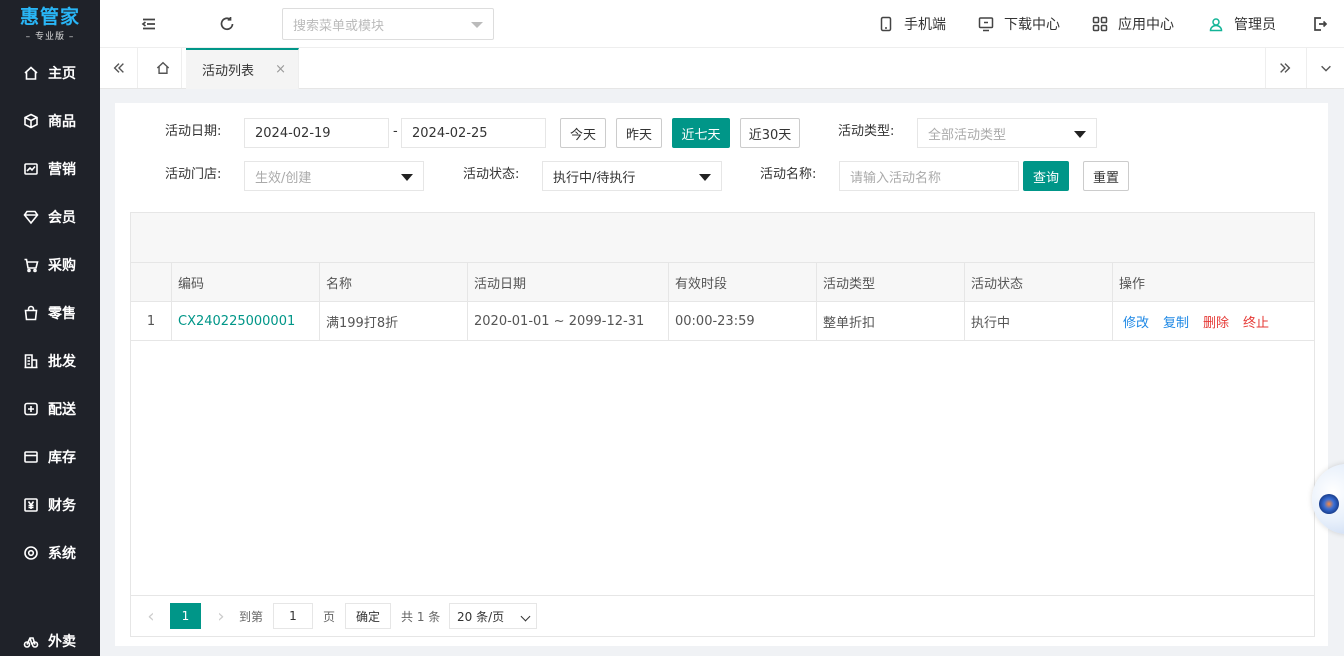  What do you see at coordinates (163, 68) in the screenshot?
I see `home-tab` at bounding box center [163, 68].